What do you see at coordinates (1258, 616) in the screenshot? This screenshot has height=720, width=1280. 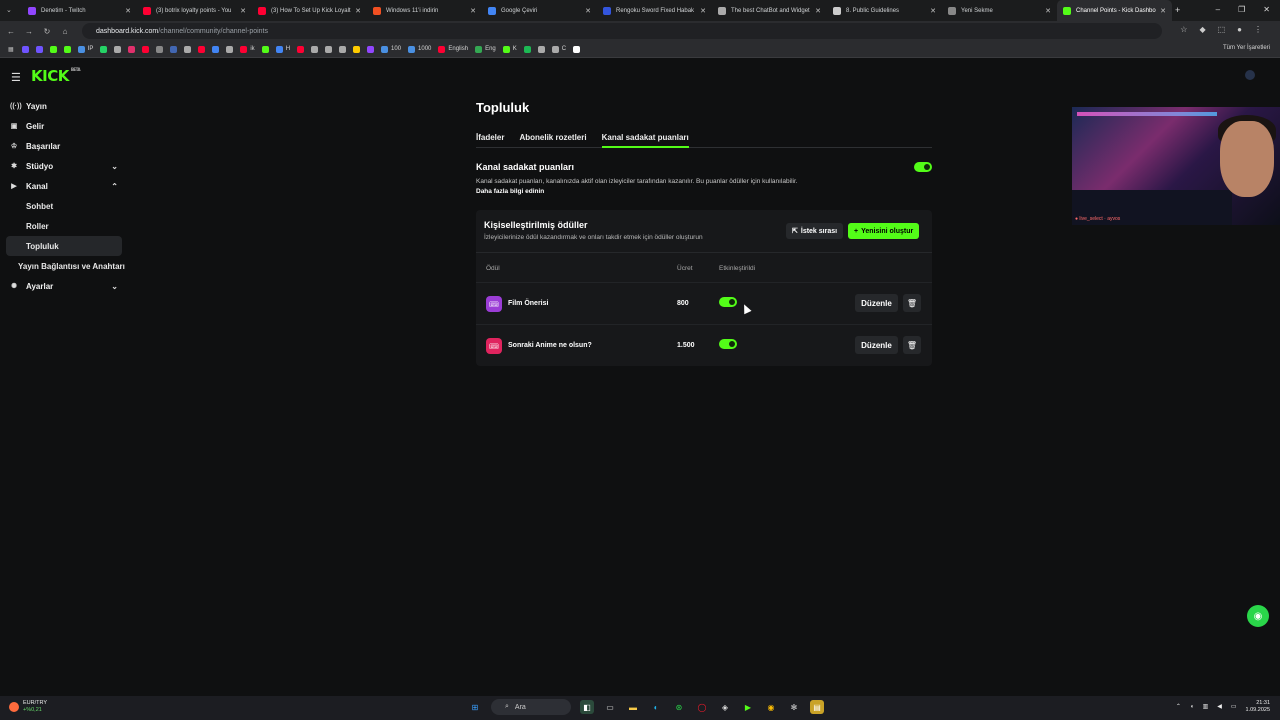 I see `support-chat-button: ◉` at bounding box center [1258, 616].